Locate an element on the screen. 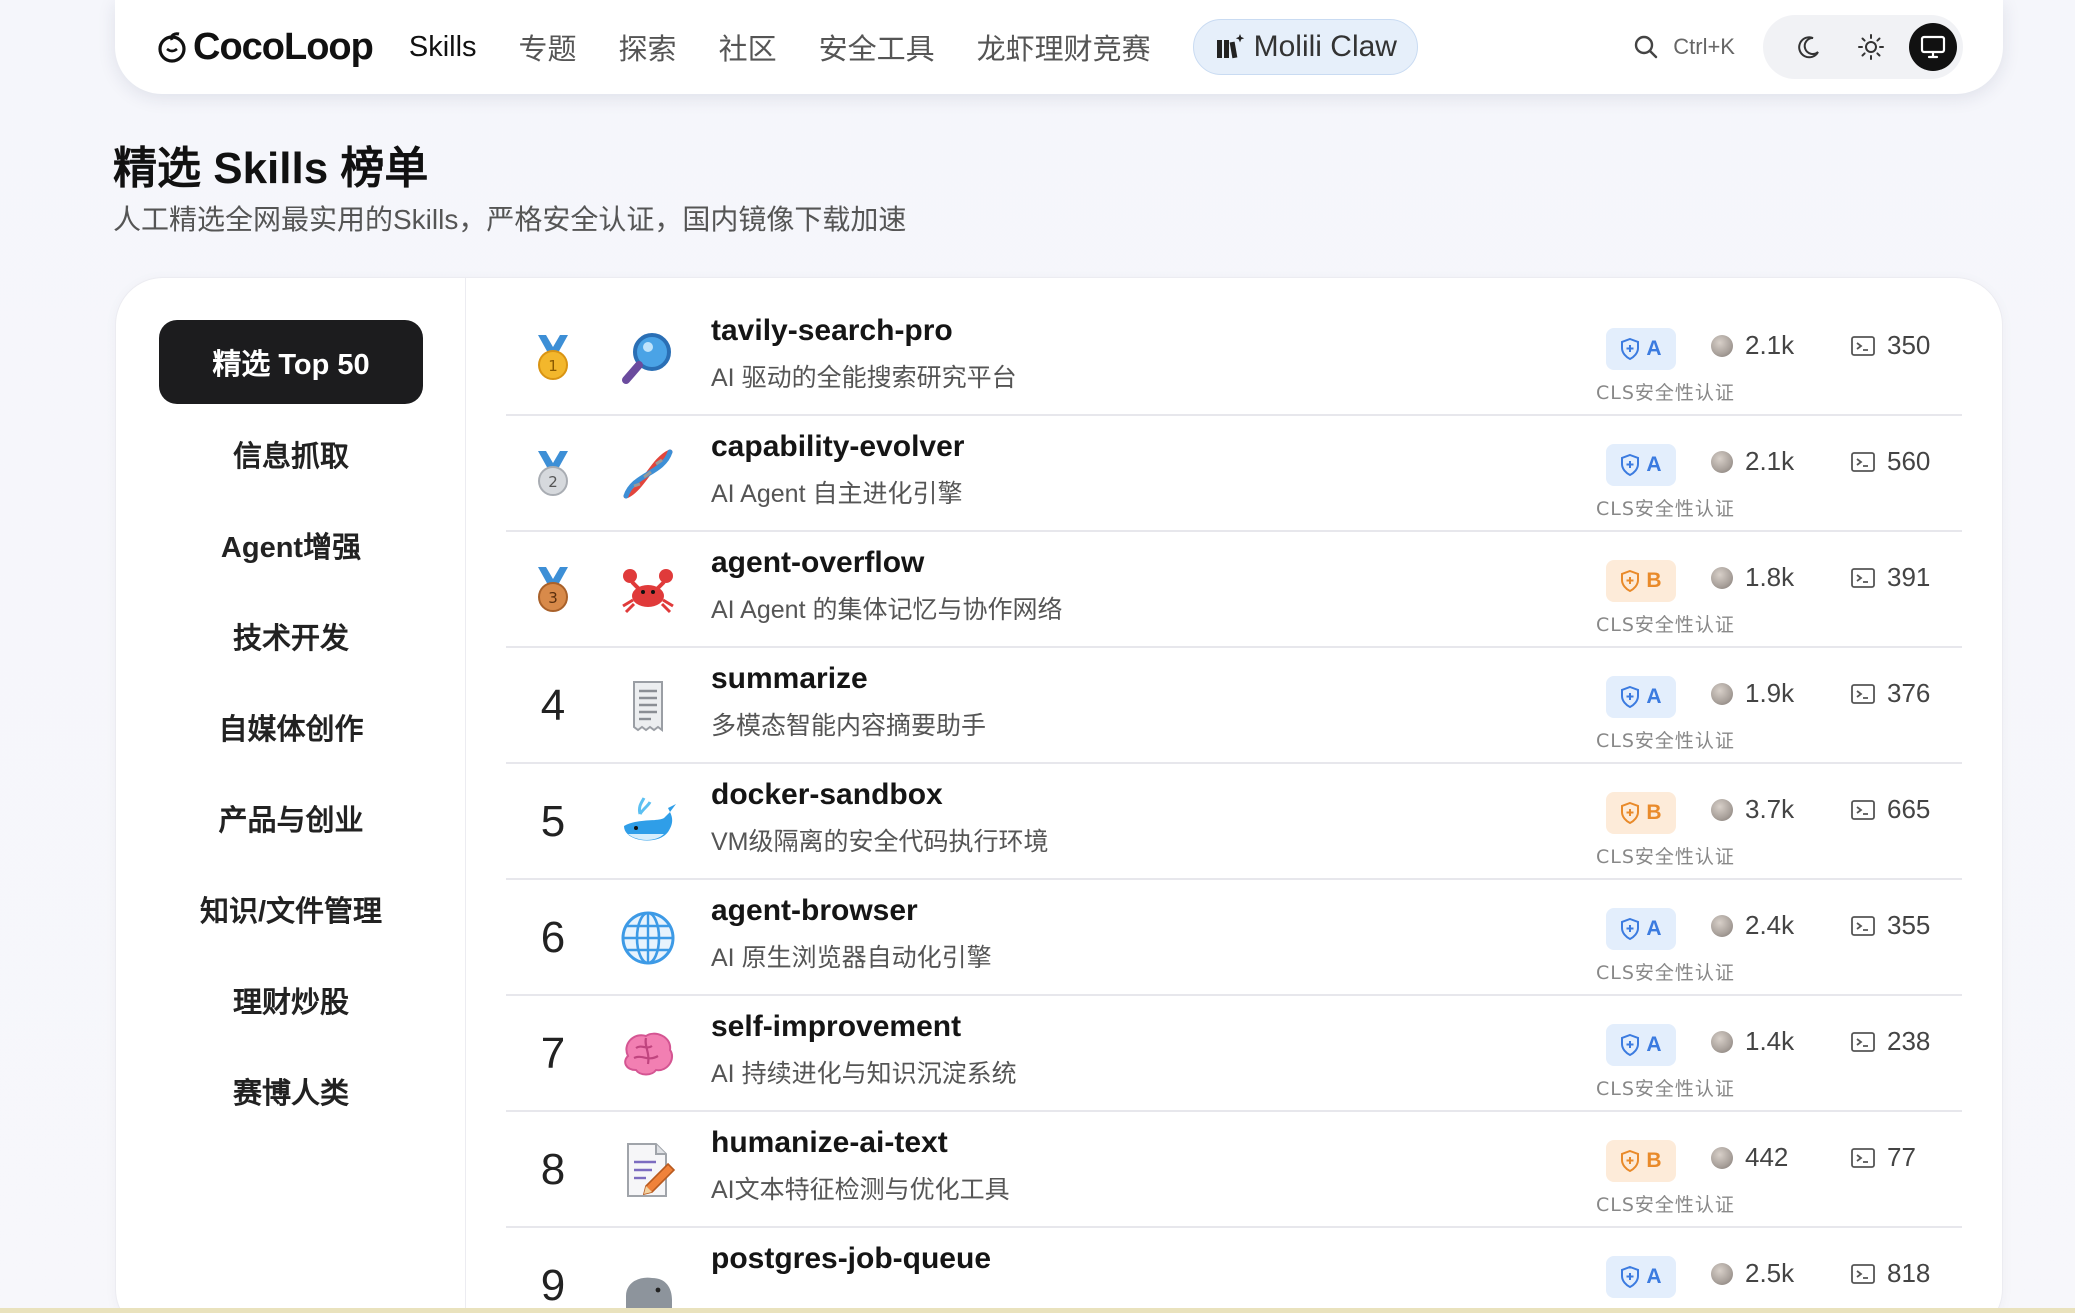 The height and width of the screenshot is (1313, 2075). download-value: 818 is located at coordinates (1909, 1273).